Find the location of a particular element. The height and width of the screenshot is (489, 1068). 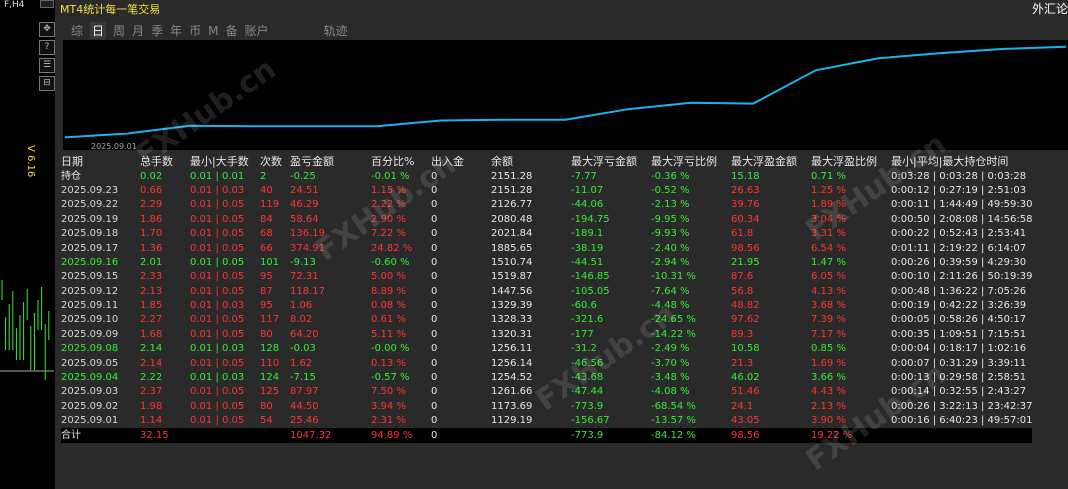

cell-date: 2025.09.04 is located at coordinates (90, 378).